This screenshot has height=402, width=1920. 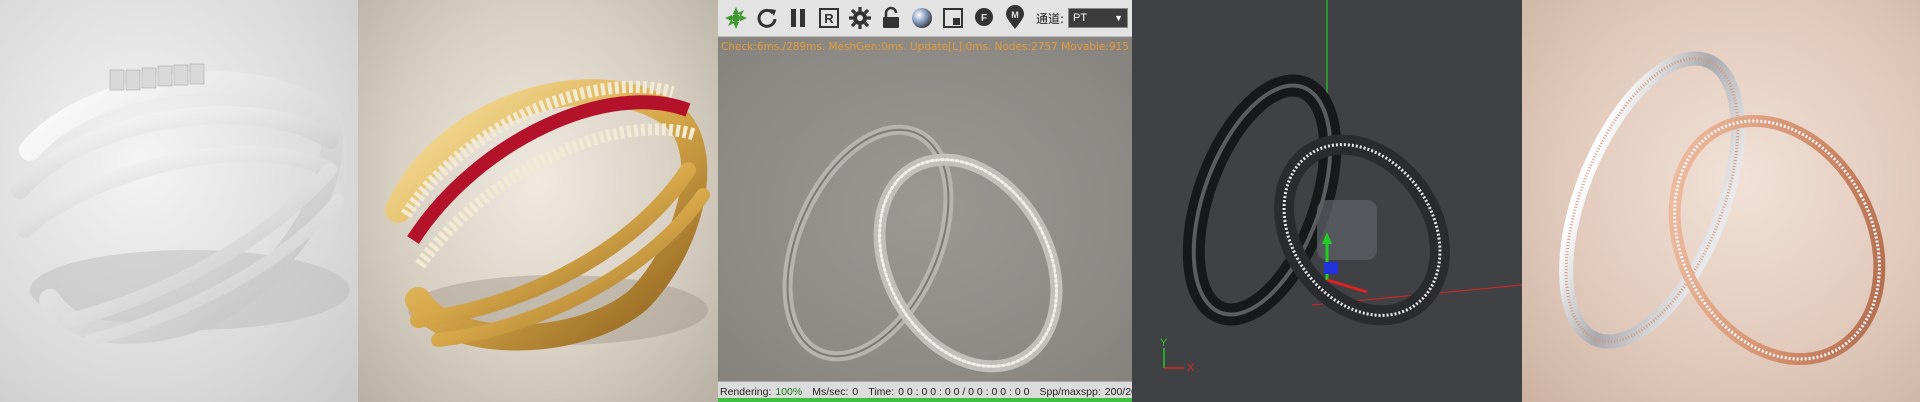 What do you see at coordinates (964, 392) in the screenshot?
I see `time-value: 0 0 : 0 0 : 0 0 / 0 0 : 0 0 : 0 0` at bounding box center [964, 392].